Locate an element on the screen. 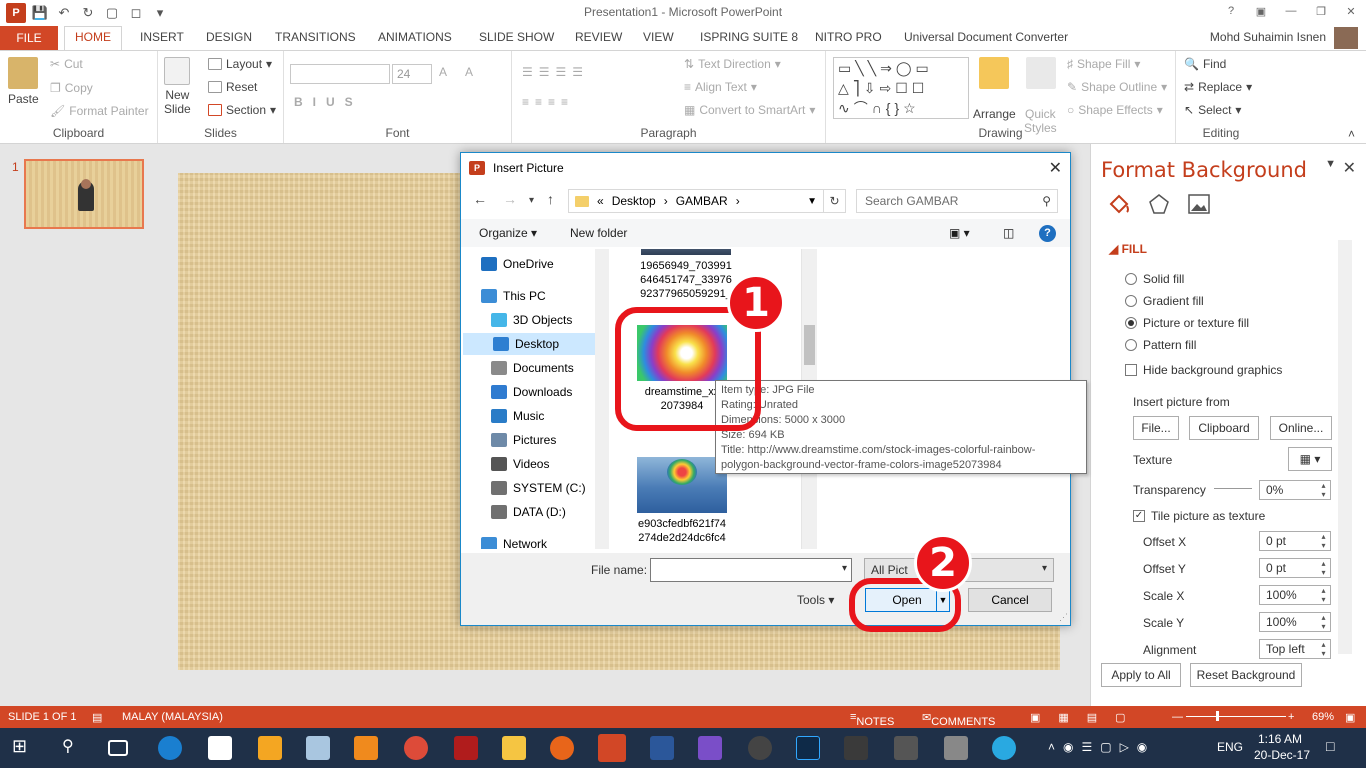 The height and width of the screenshot is (768, 1366). recent-chevron-icon: ▾ is located at coordinates (531, 200).